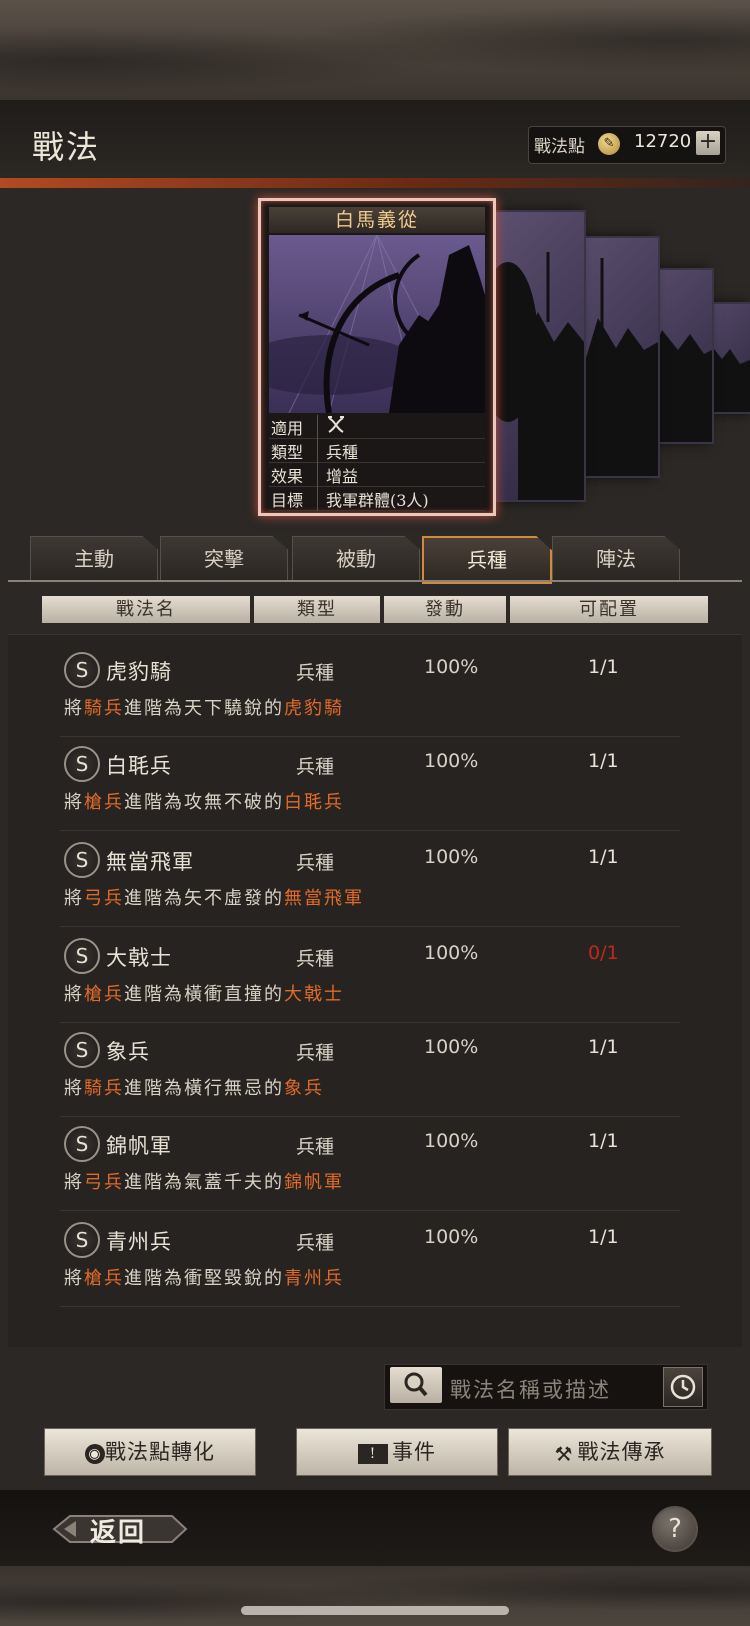 The height and width of the screenshot is (1626, 750). I want to click on clock-icon, so click(683, 1387).